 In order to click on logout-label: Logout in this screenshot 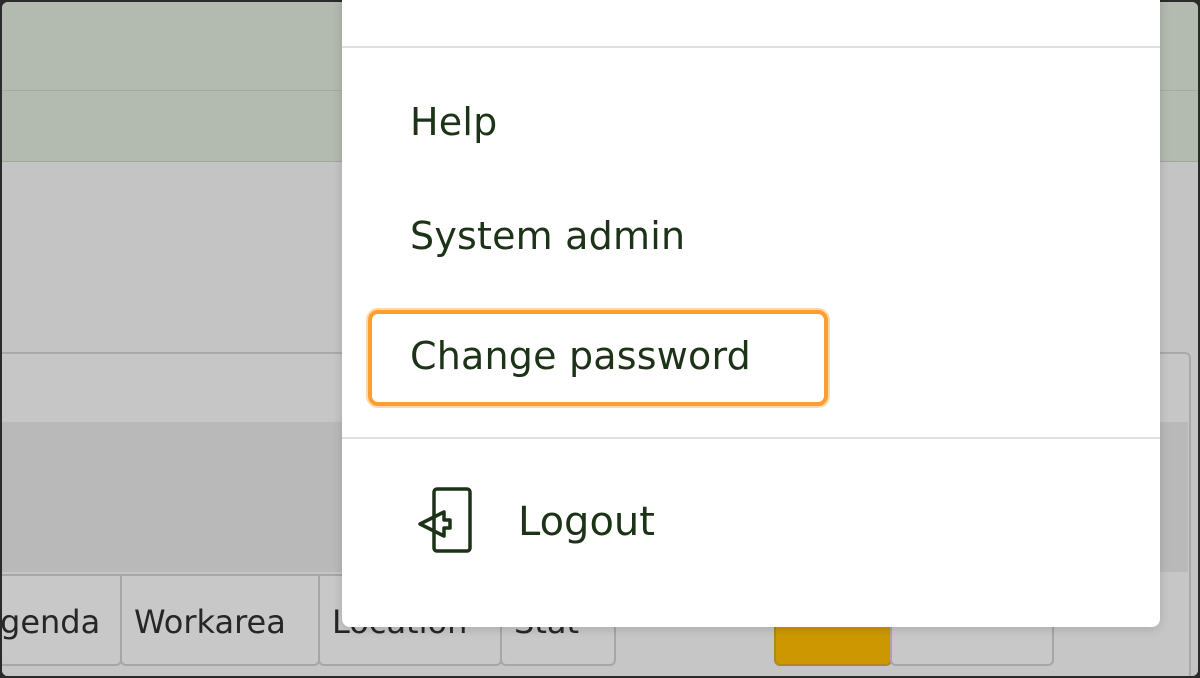, I will do `click(586, 522)`.